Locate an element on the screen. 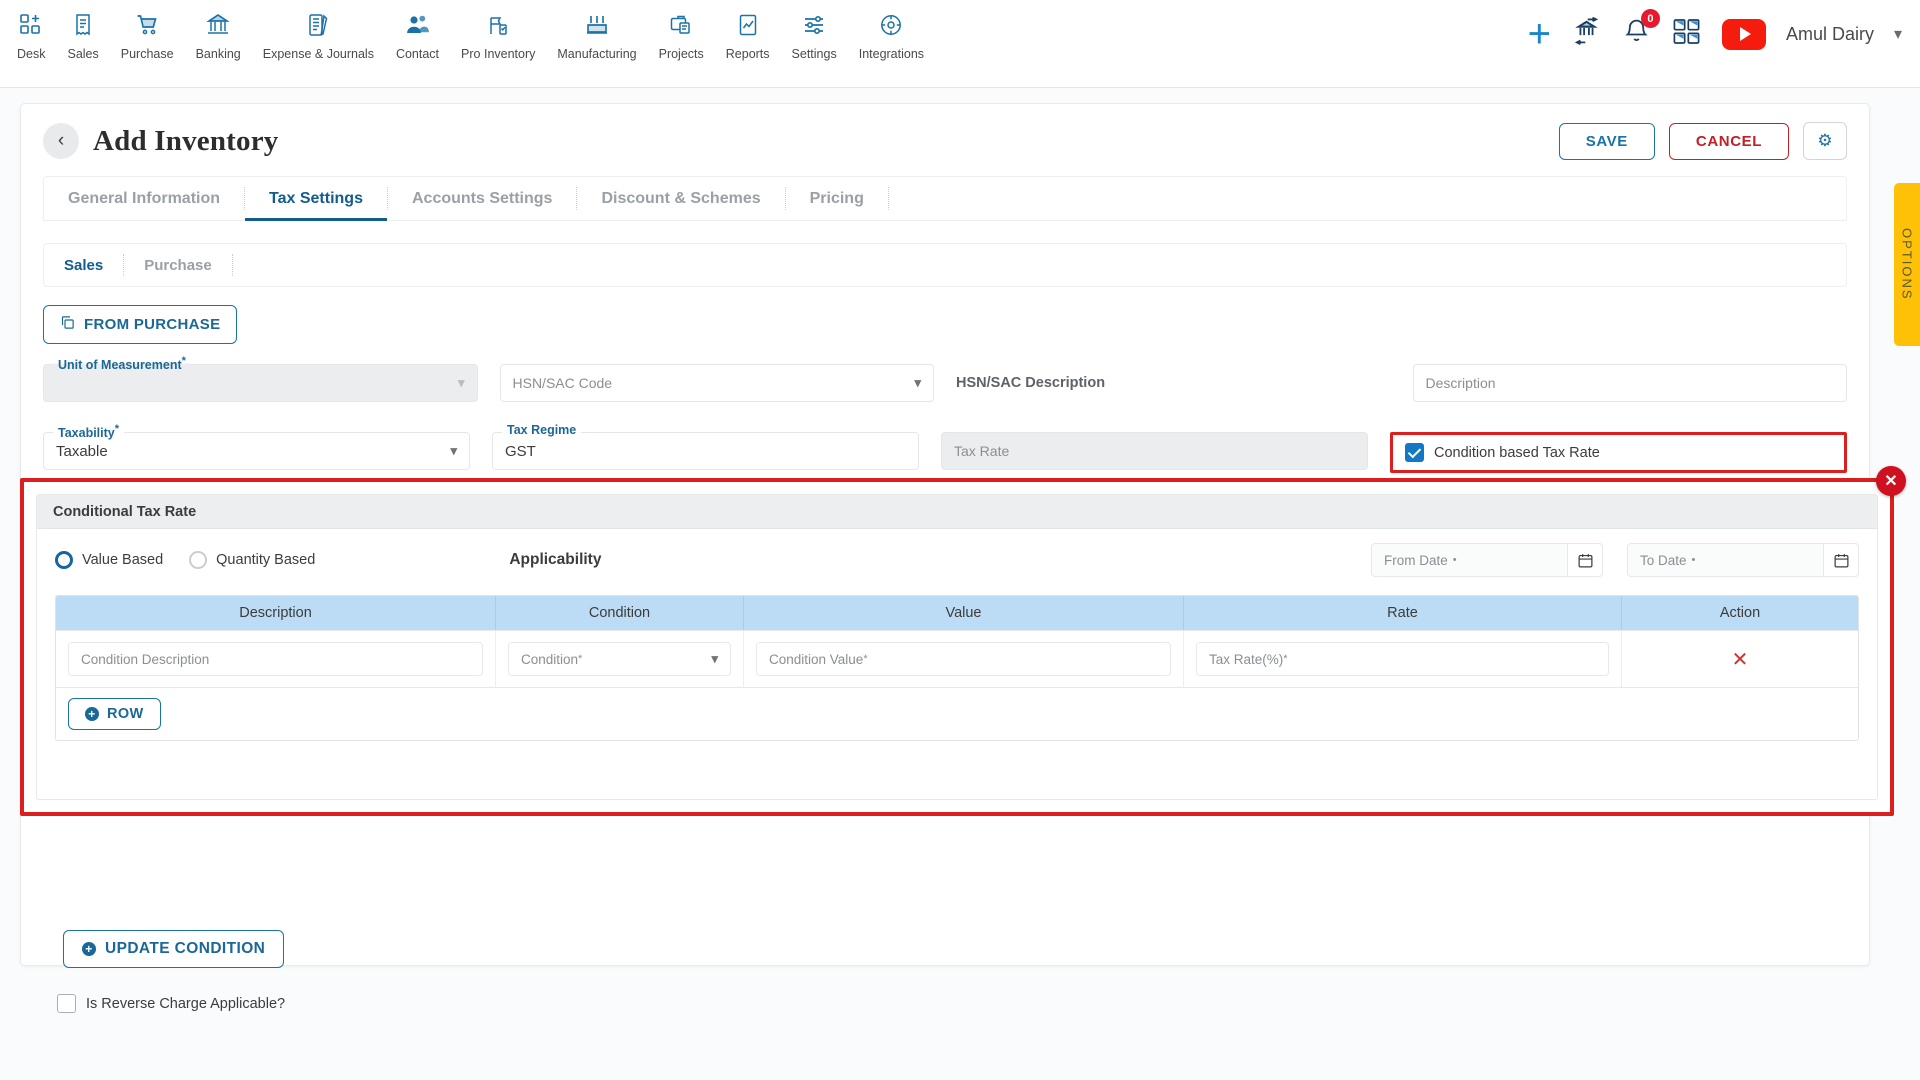  nav-item-manufacturing: Manufacturing is located at coordinates (596, 34).